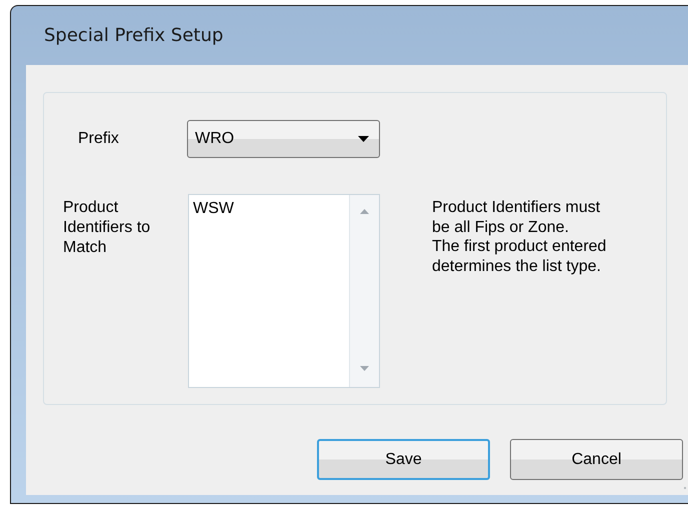 The image size is (688, 512). What do you see at coordinates (99, 139) in the screenshot?
I see `prefix-label: Prefix` at bounding box center [99, 139].